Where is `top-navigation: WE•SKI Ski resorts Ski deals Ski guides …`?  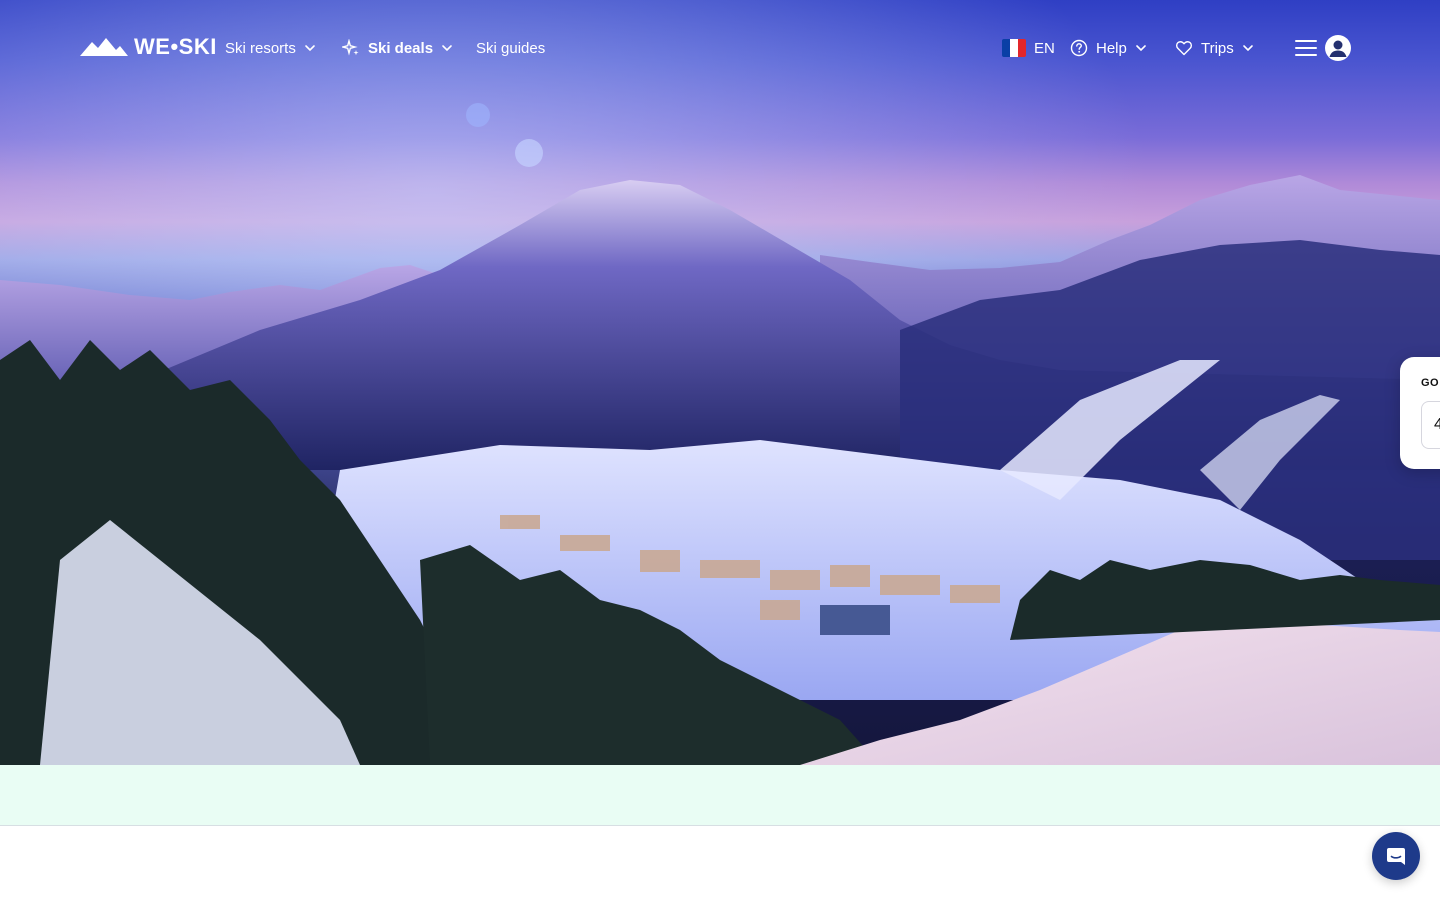
top-navigation: WE•SKI Ski resorts Ski deals Ski guides … is located at coordinates (720, 48).